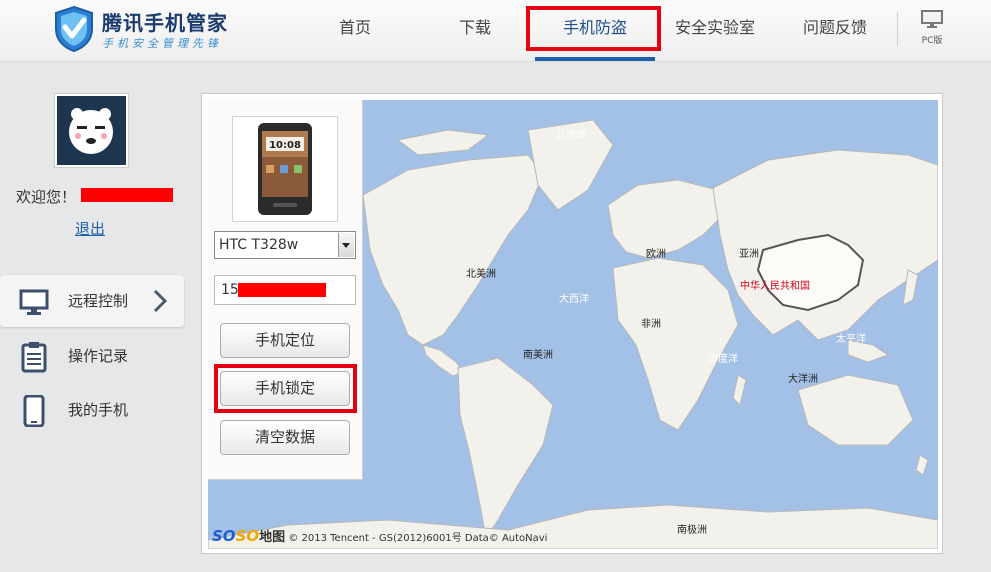 The width and height of the screenshot is (991, 572). Describe the element at coordinates (285, 340) in the screenshot. I see `locate-phone-button: 手机定位` at that location.